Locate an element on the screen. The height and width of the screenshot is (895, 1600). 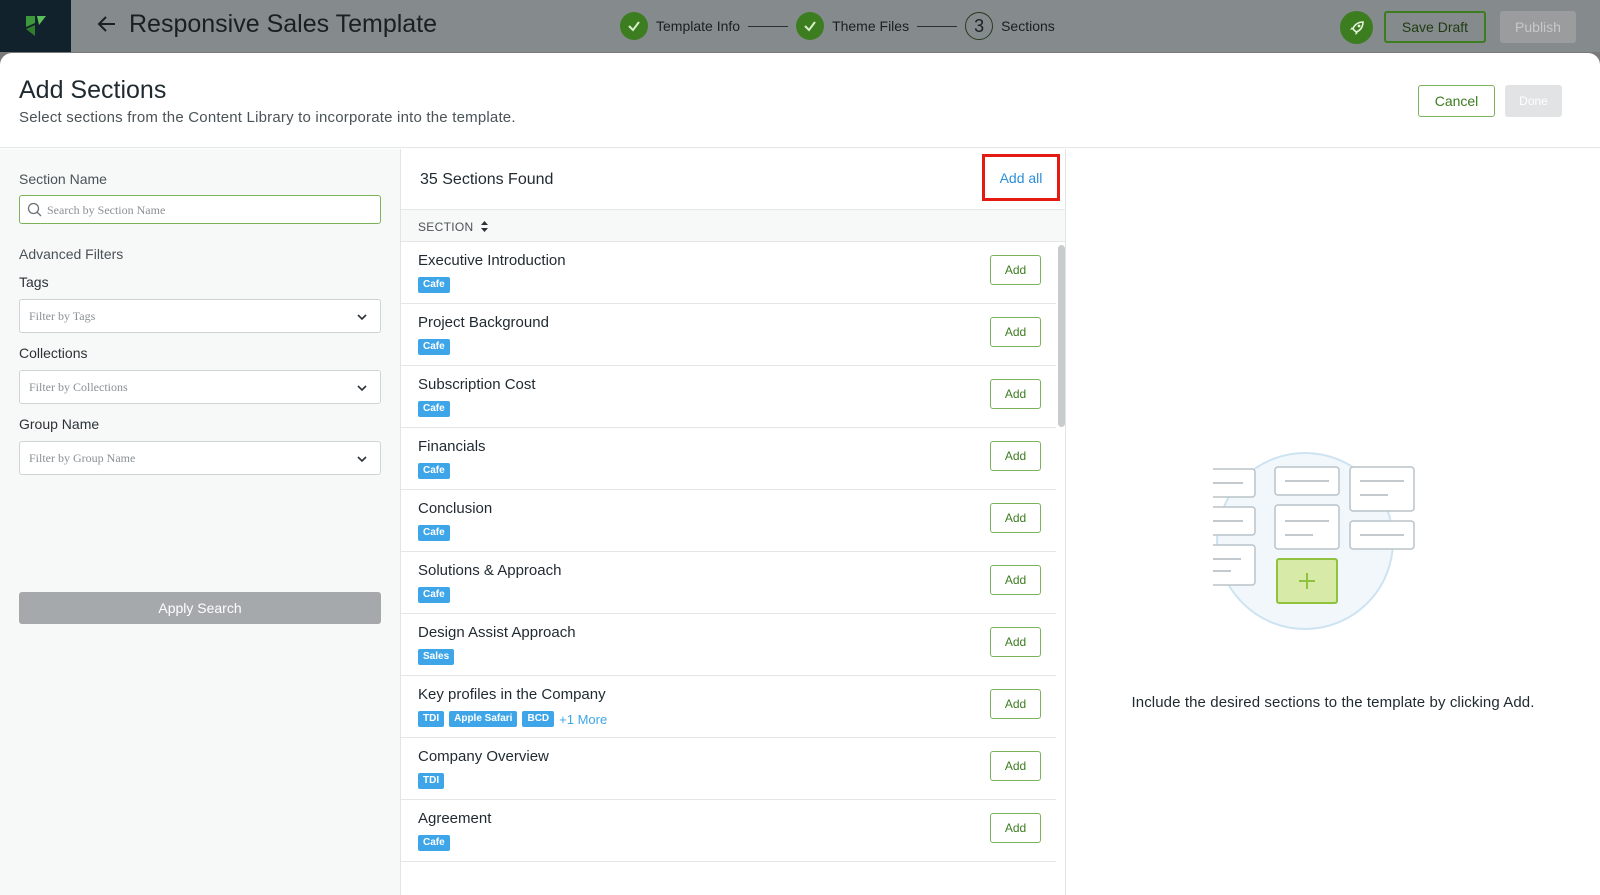
rocket-icon is located at coordinates (1356, 27).